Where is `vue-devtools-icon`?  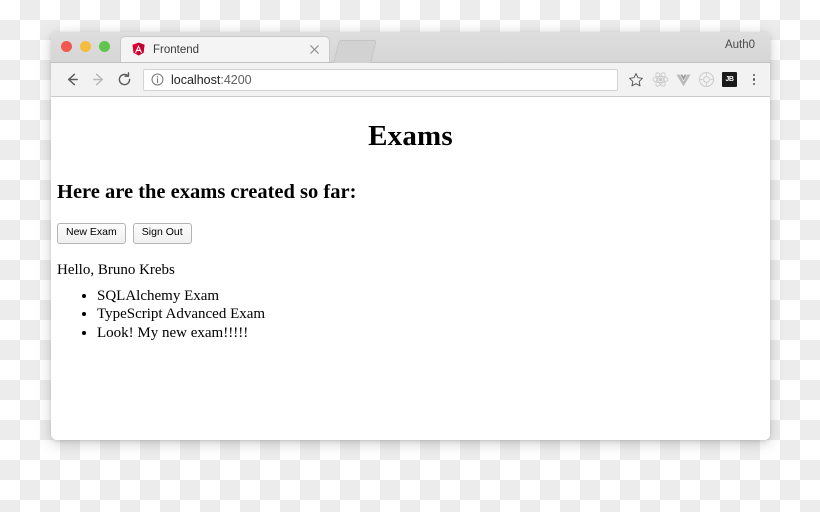 vue-devtools-icon is located at coordinates (683, 79).